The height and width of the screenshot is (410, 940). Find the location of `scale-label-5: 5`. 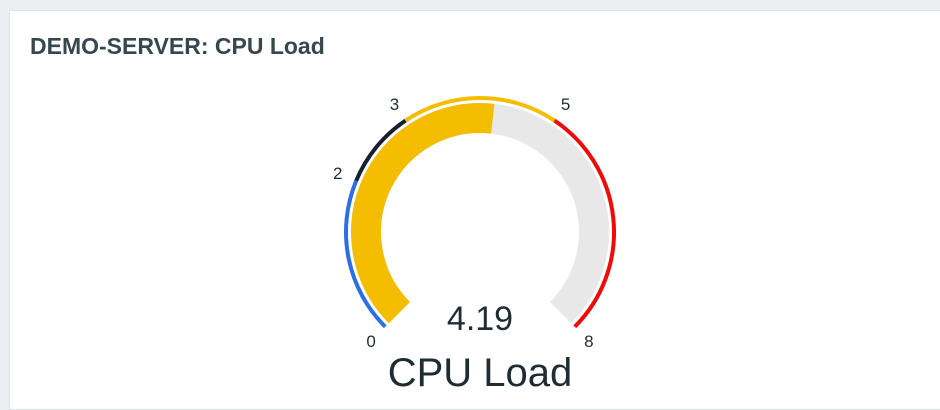

scale-label-5: 5 is located at coordinates (565, 104).